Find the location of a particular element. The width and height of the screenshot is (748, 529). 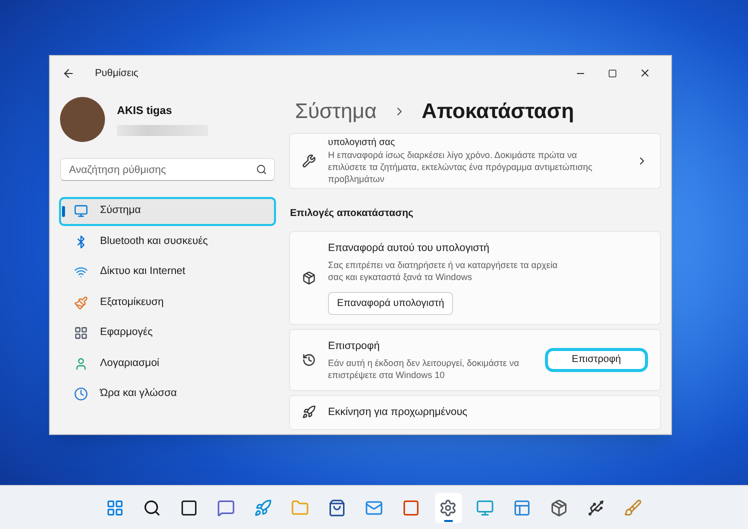

clock-icon is located at coordinates (81, 394).